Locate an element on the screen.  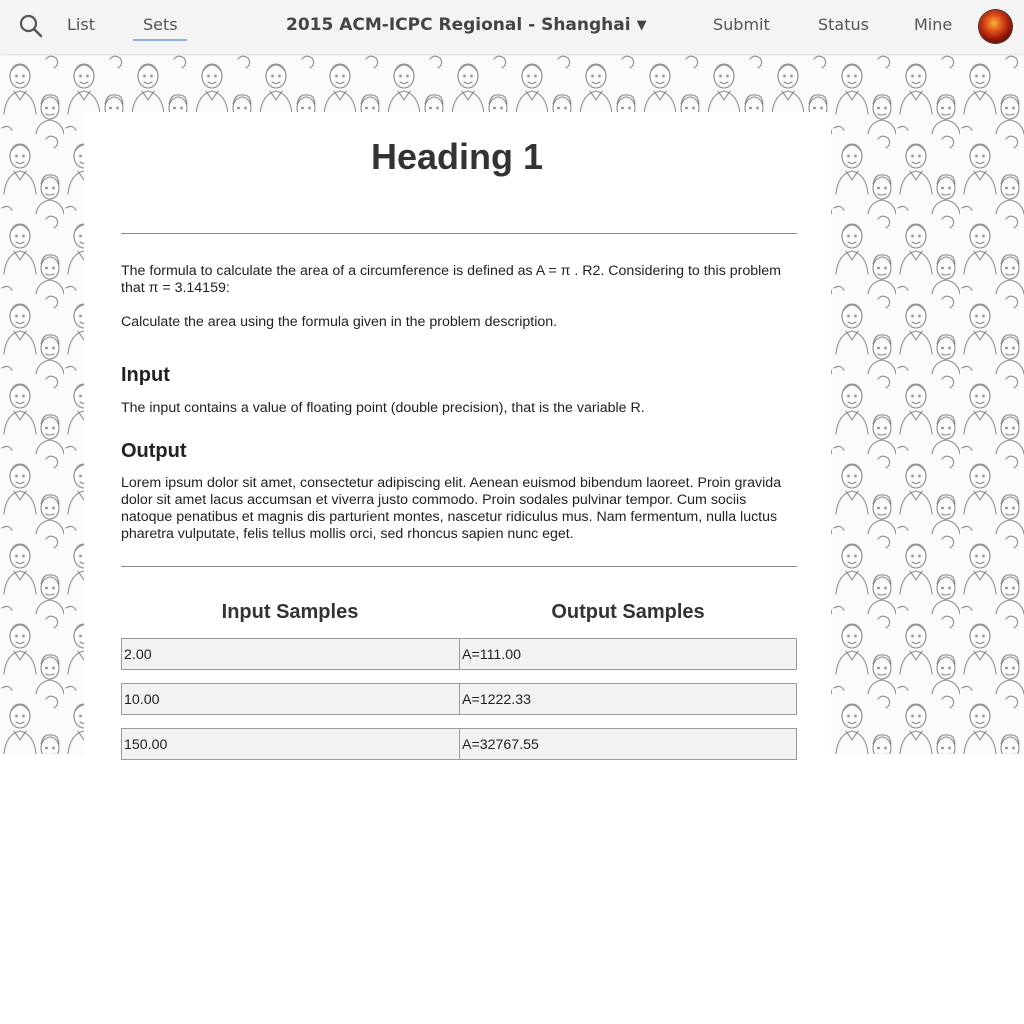
sample-output-cell: A=111.00 is located at coordinates (628, 654).